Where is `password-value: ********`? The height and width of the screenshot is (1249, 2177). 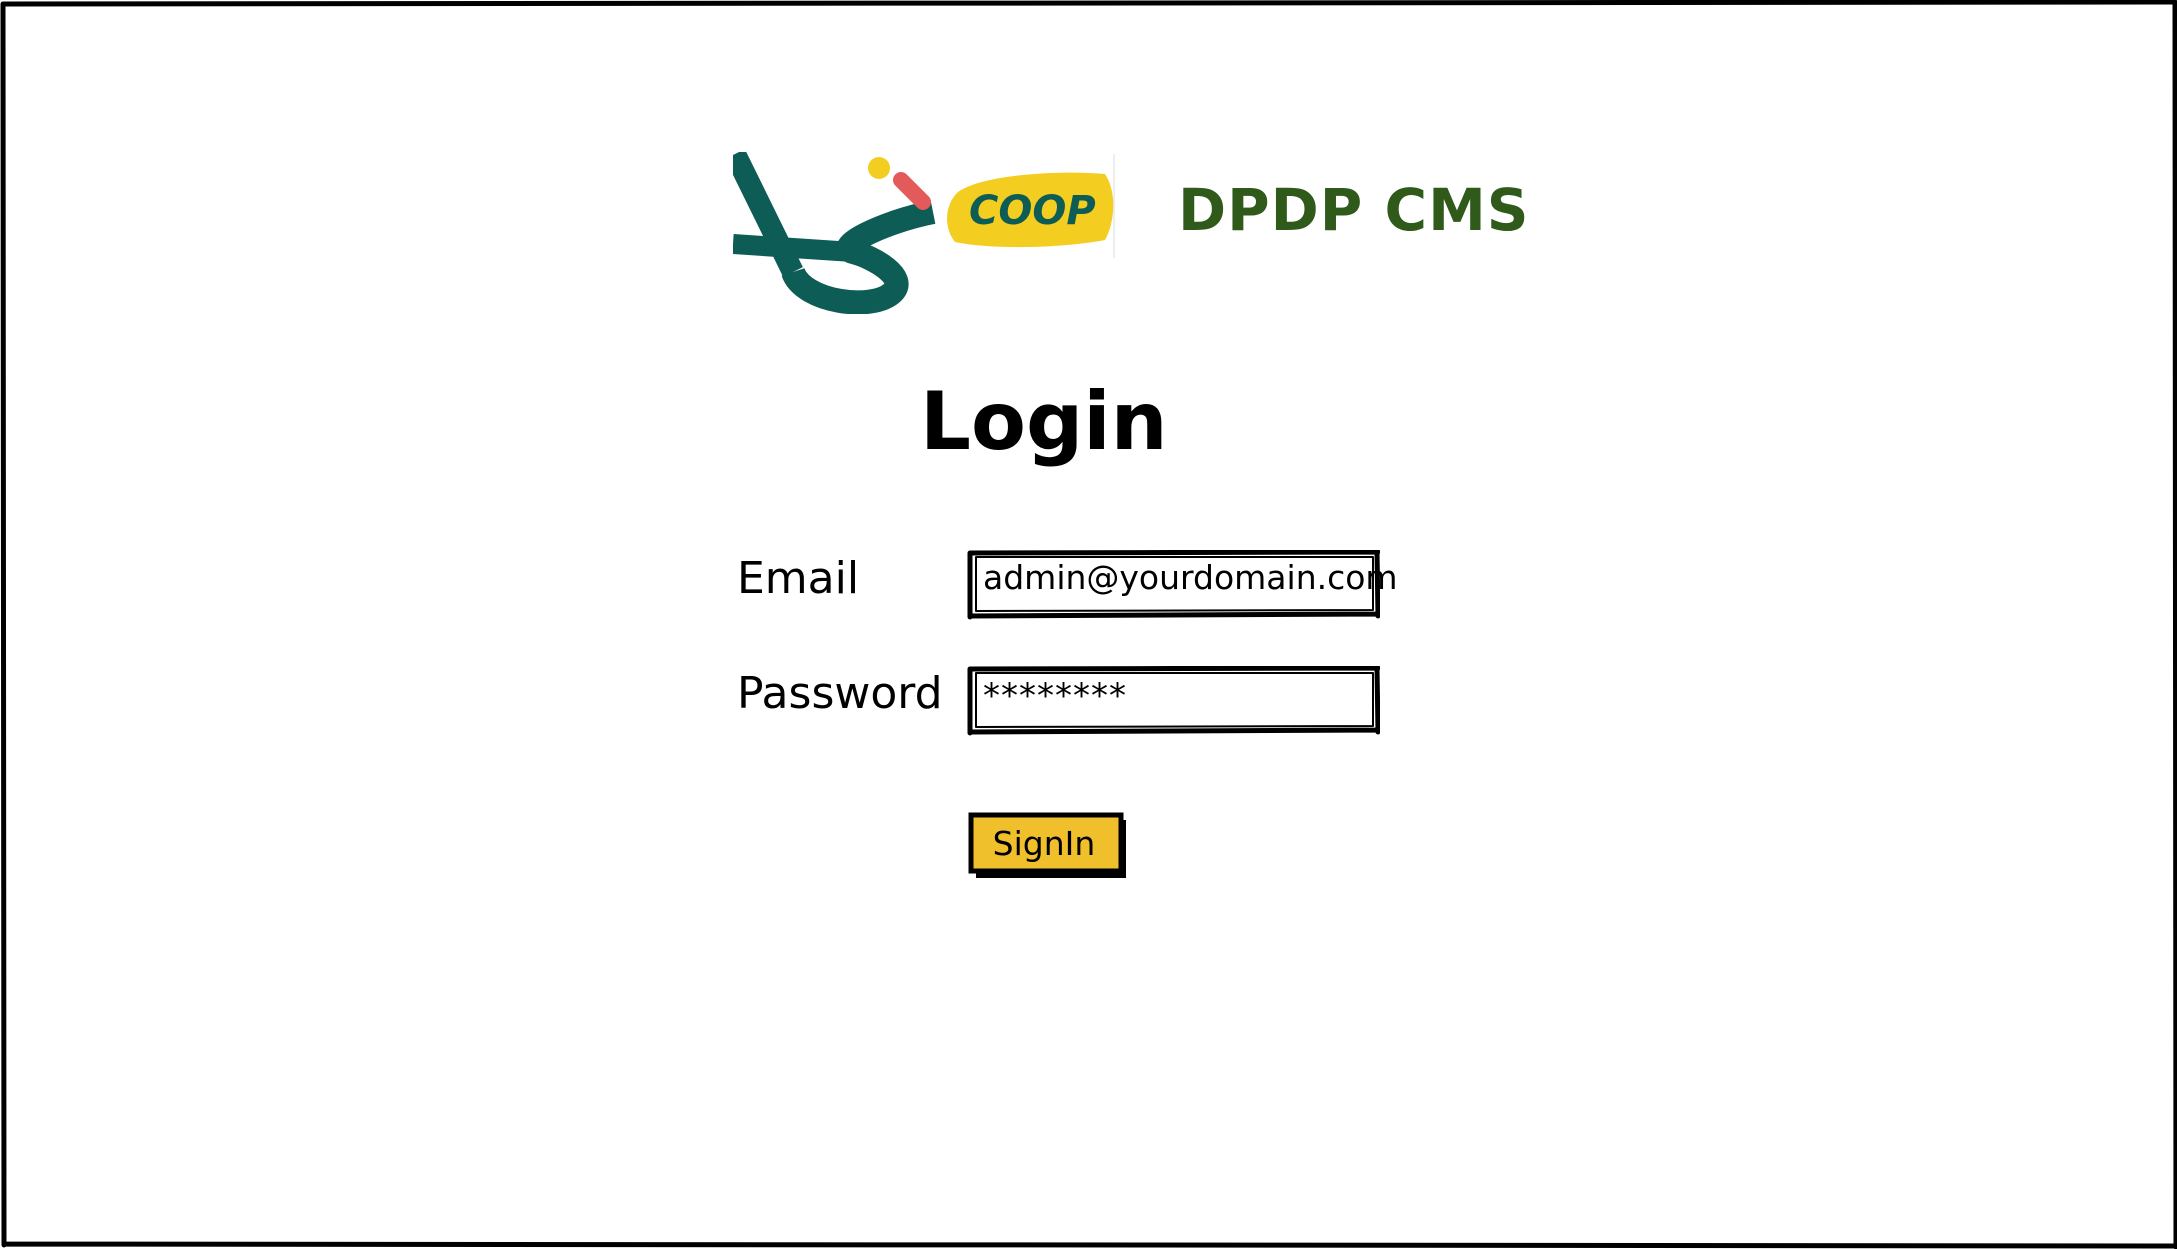
password-value: ******** is located at coordinates (1055, 696).